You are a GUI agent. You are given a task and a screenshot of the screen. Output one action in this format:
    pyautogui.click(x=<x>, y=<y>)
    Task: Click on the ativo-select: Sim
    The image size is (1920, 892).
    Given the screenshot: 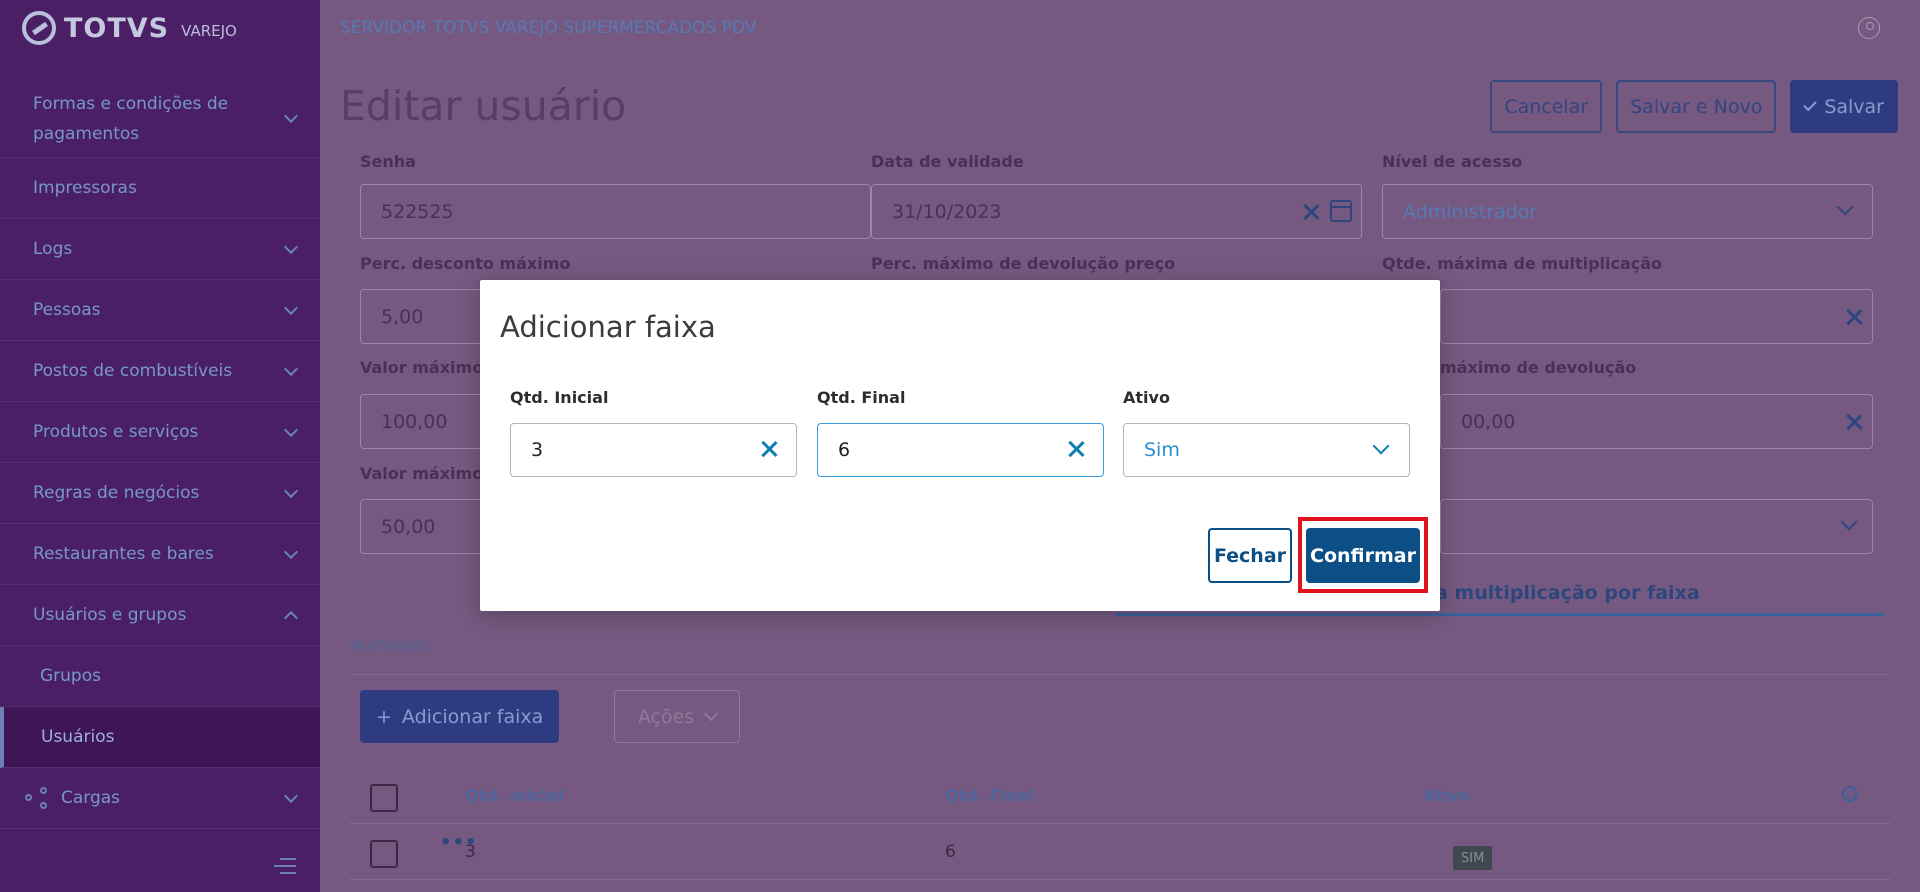 What is the action you would take?
    pyautogui.click(x=1266, y=450)
    